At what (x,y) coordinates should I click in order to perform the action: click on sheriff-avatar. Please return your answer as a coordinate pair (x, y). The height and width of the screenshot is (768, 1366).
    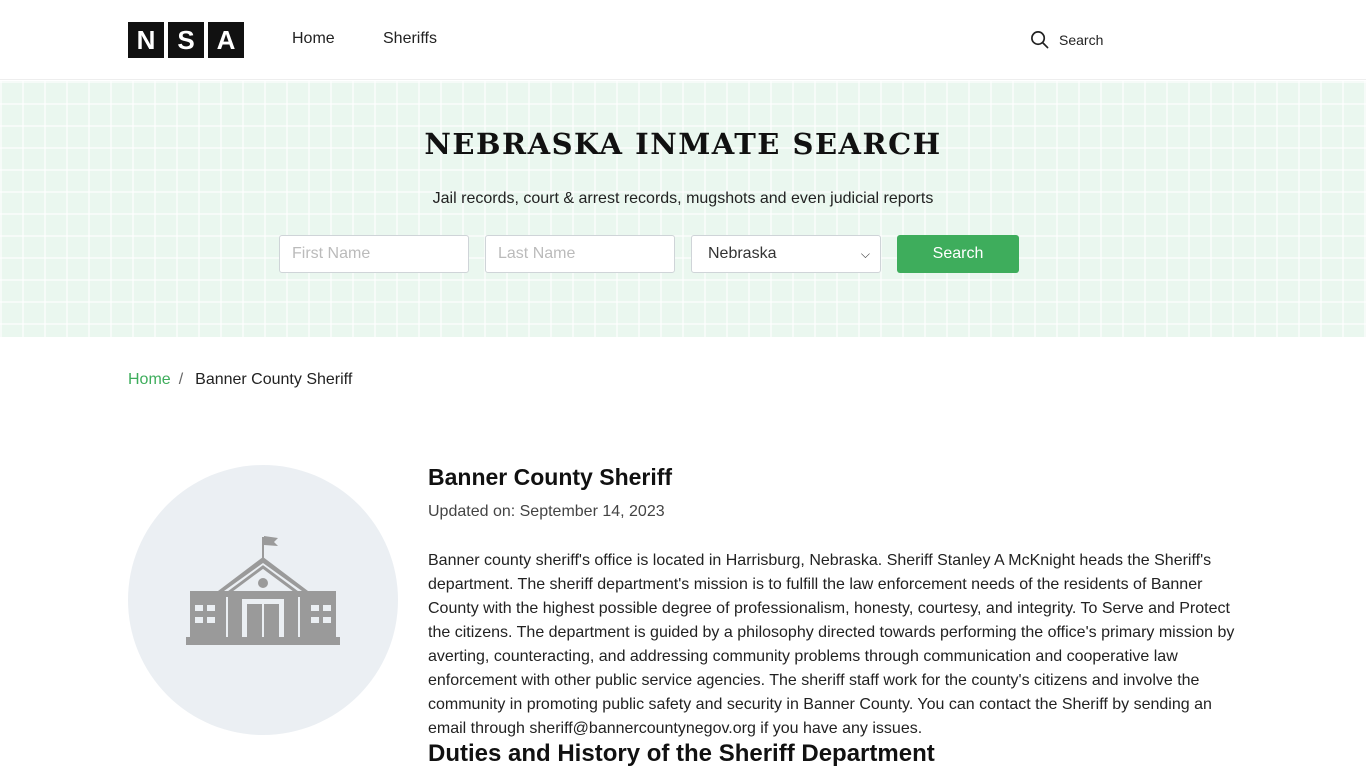
    Looking at the image, I should click on (263, 600).